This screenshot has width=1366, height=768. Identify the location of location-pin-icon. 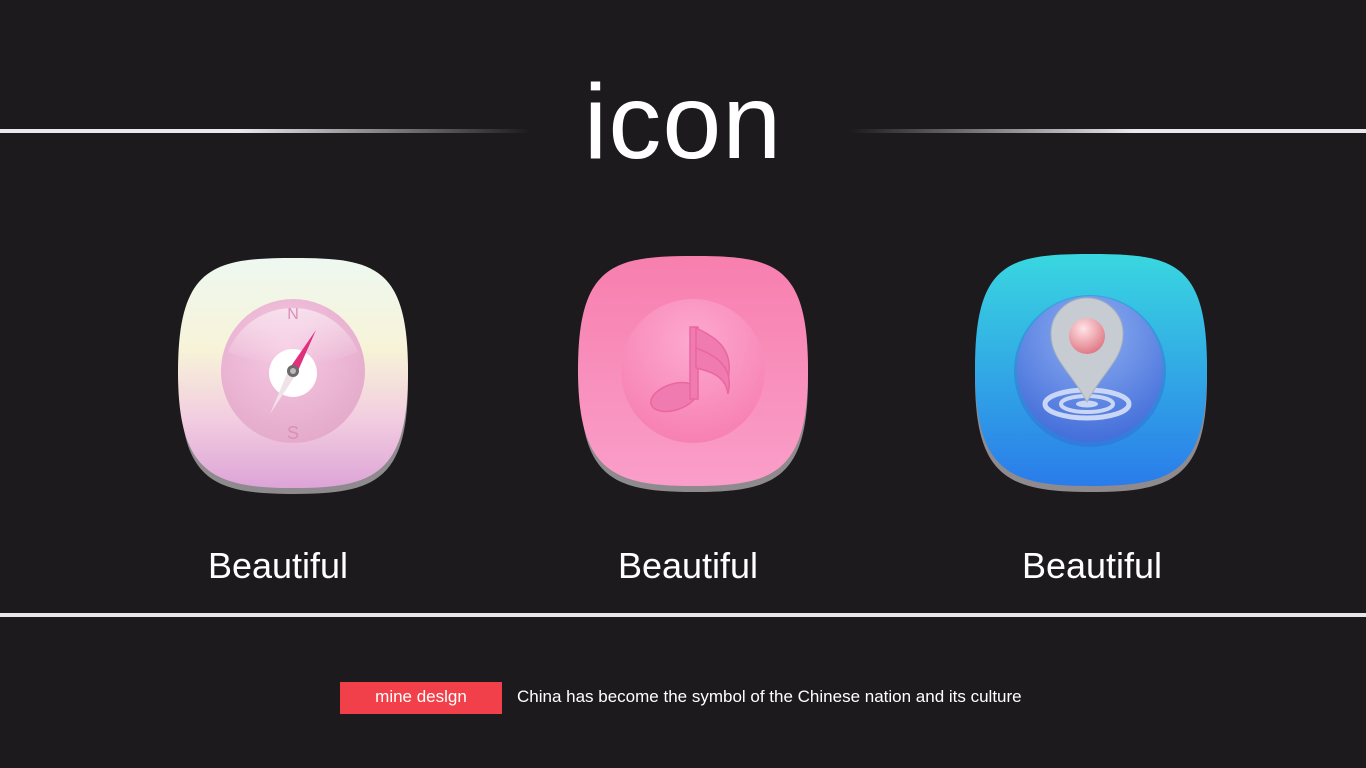
(1091, 373).